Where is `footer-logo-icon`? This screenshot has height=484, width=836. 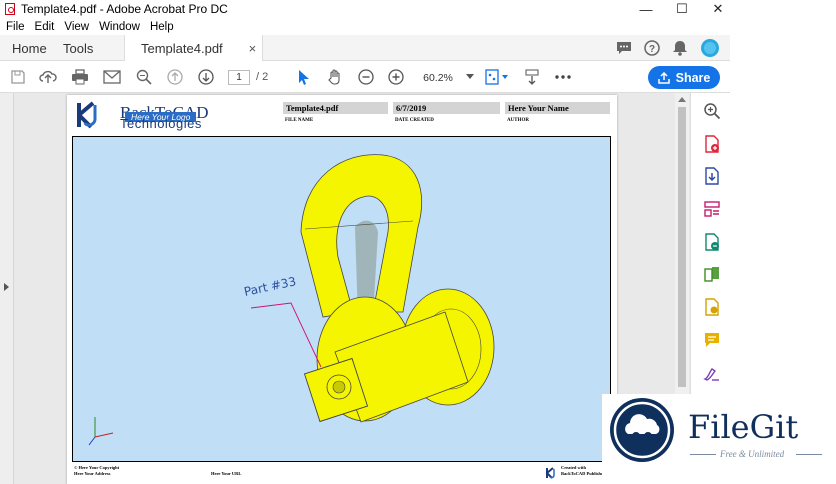
footer-logo-icon is located at coordinates (550, 473).